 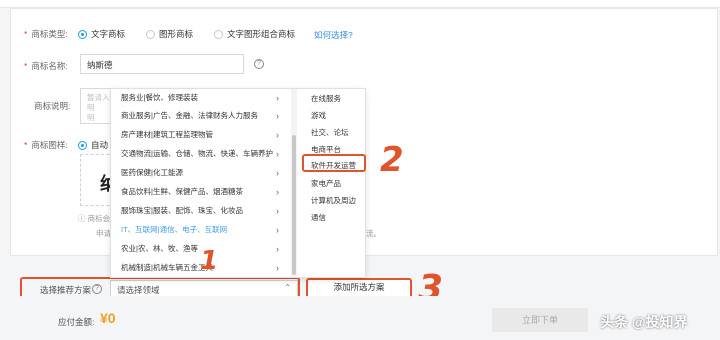 What do you see at coordinates (644, 322) in the screenshot?
I see `watermark: 头条 @投知界` at bounding box center [644, 322].